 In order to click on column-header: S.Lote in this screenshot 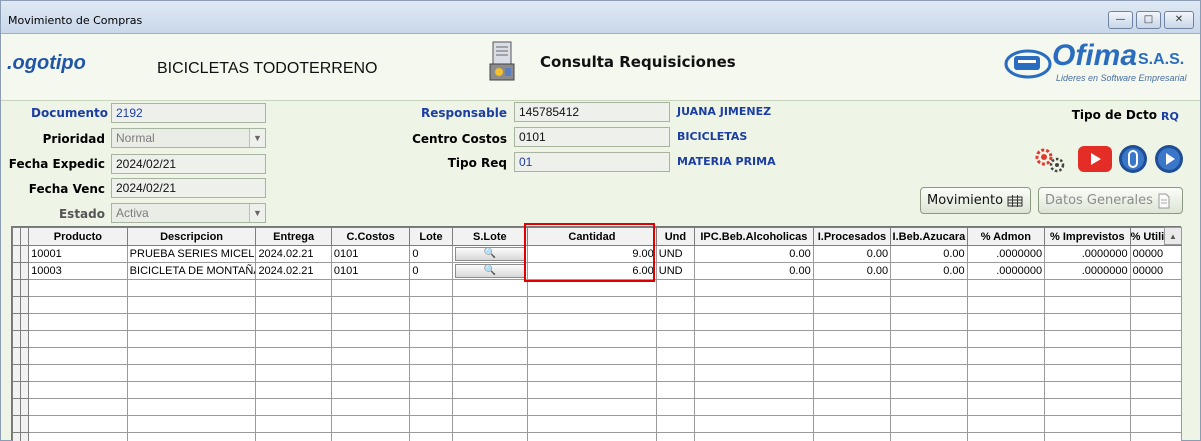, I will do `click(490, 236)`.